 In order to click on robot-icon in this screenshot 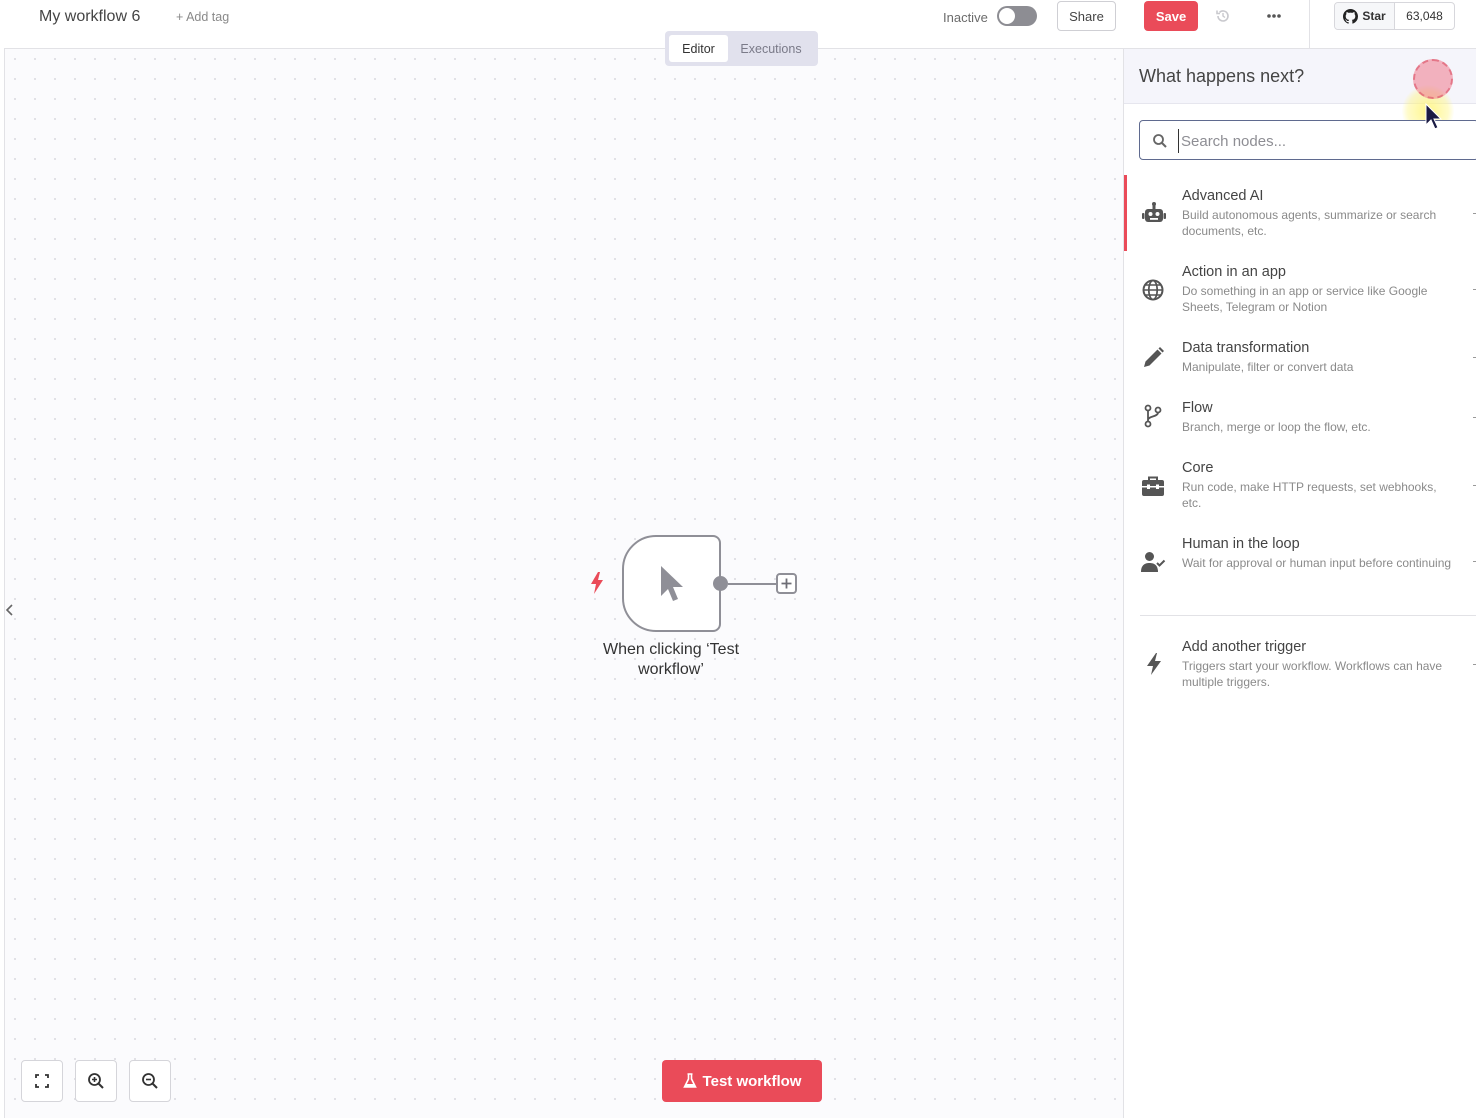, I will do `click(1154, 212)`.